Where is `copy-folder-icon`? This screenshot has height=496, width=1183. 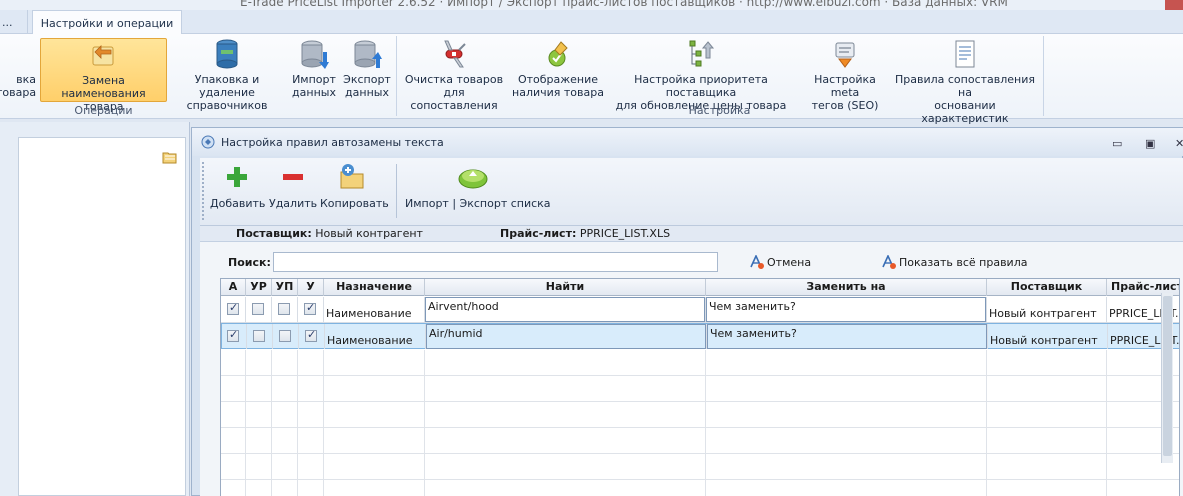
copy-folder-icon is located at coordinates (352, 176).